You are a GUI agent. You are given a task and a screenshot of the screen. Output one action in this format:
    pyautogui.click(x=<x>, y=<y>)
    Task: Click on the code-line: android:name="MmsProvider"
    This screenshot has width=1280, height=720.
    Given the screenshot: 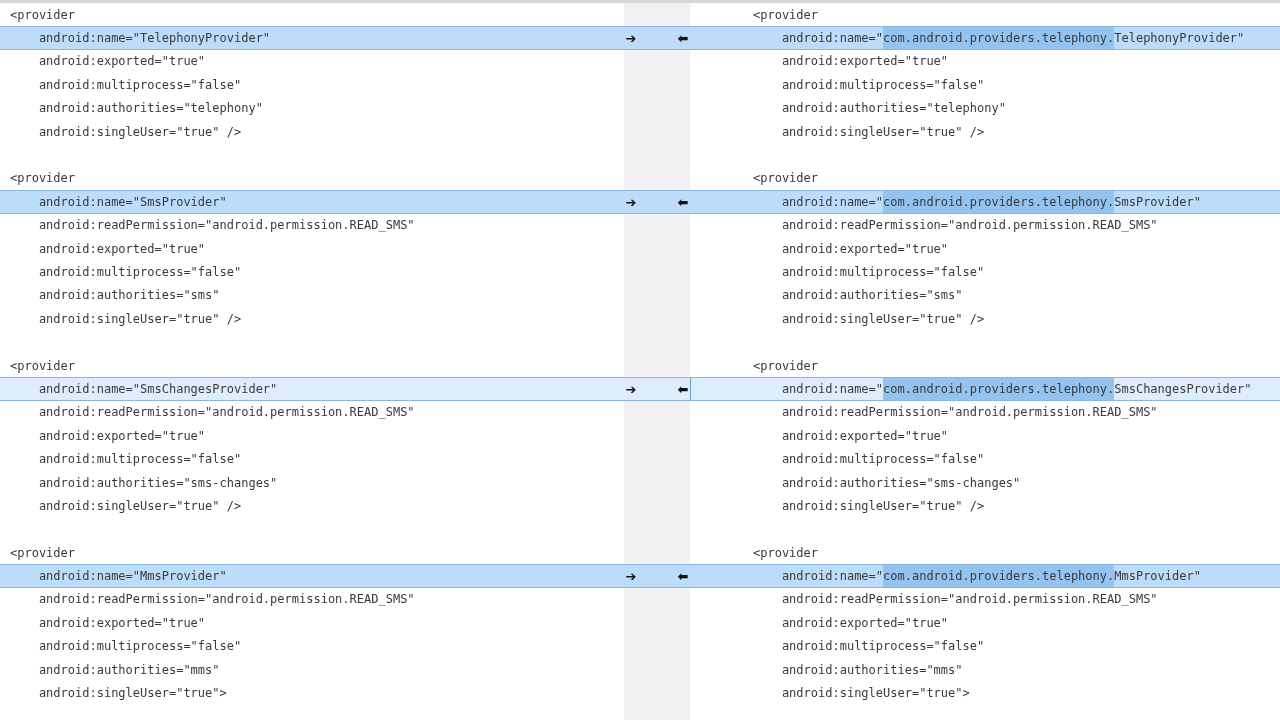 What is the action you would take?
    pyautogui.click(x=132, y=577)
    